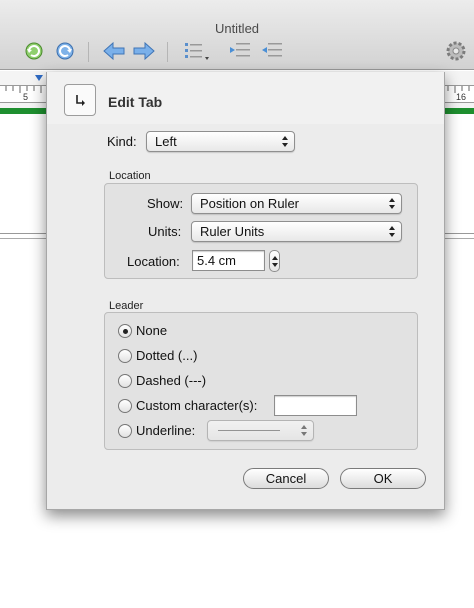 The width and height of the screenshot is (474, 608). I want to click on units-value: Ruler Units, so click(232, 231).